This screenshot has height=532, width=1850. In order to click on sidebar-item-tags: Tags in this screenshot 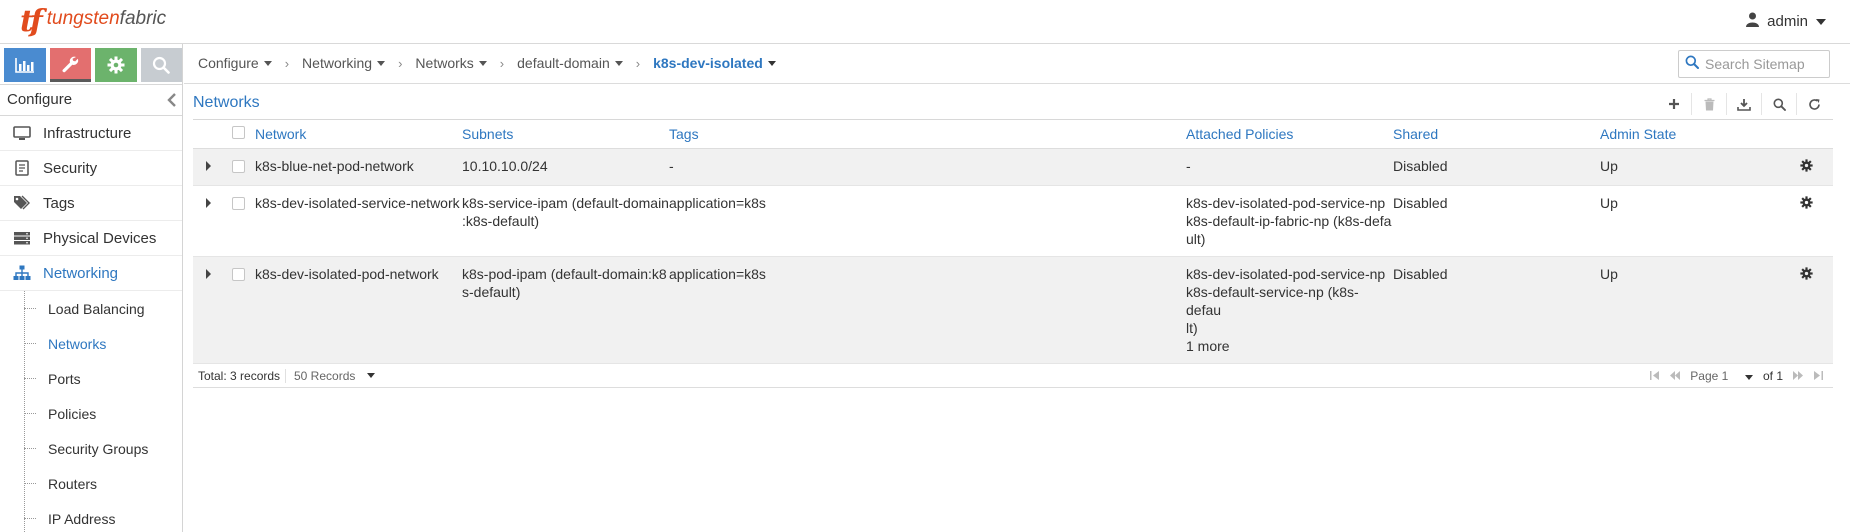, I will do `click(91, 203)`.